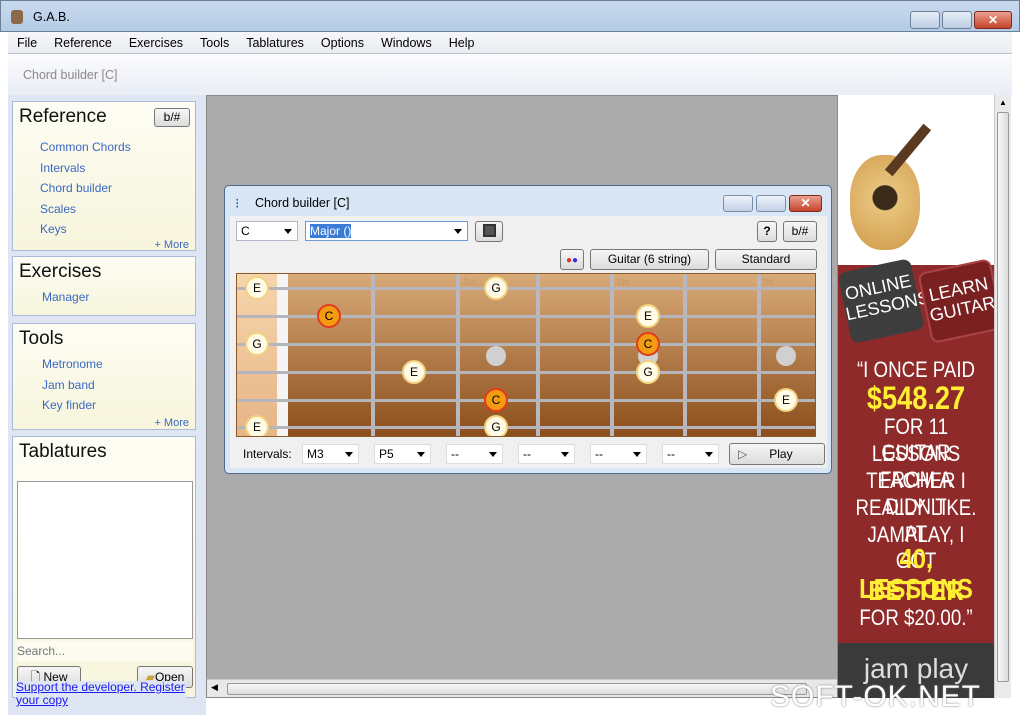  I want to click on link-key-finder: Key finder, so click(69, 405).